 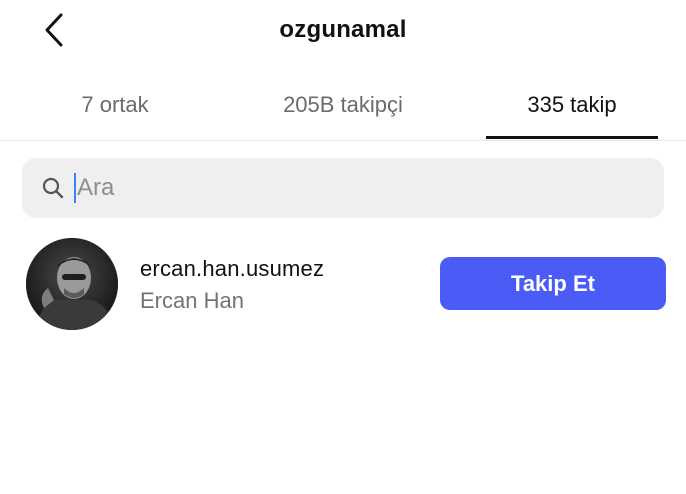 I want to click on search-input: Ara, so click(x=343, y=188).